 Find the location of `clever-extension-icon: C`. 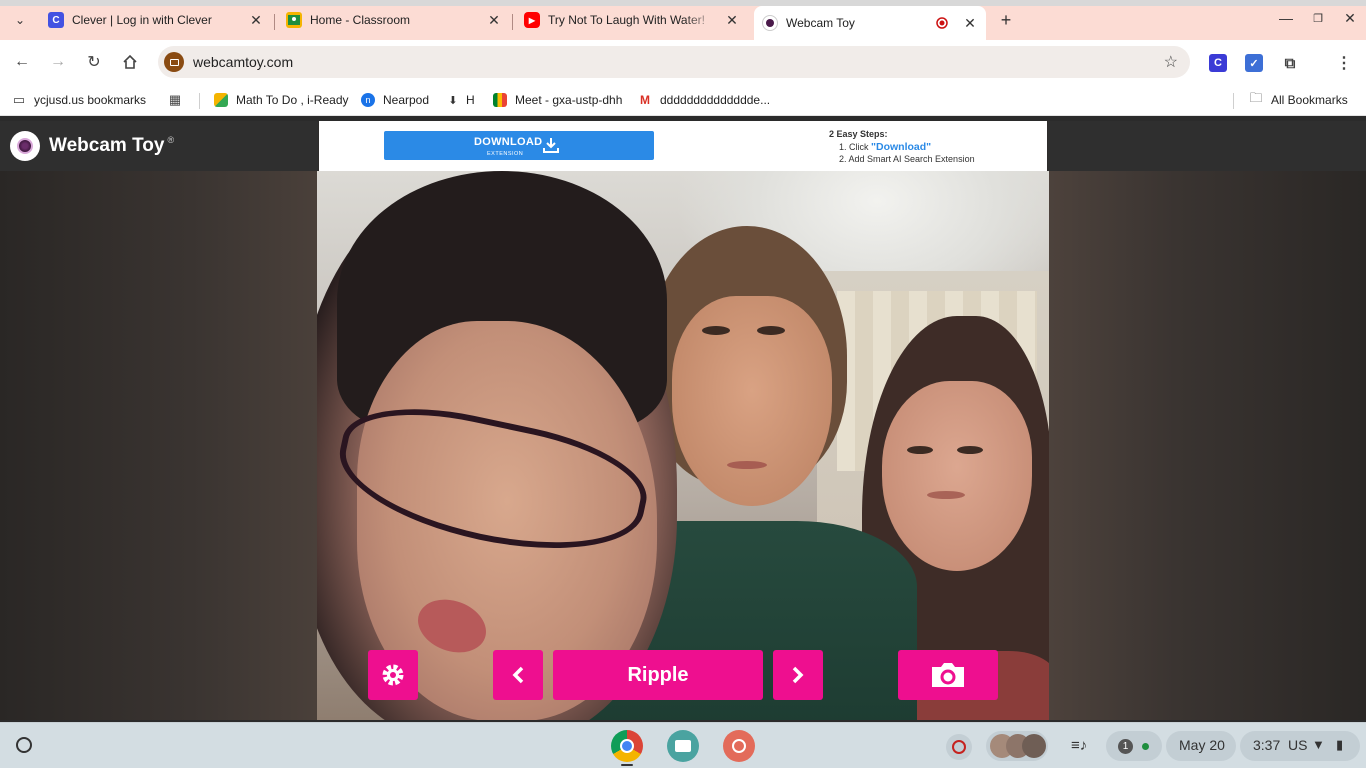

clever-extension-icon: C is located at coordinates (1218, 63).